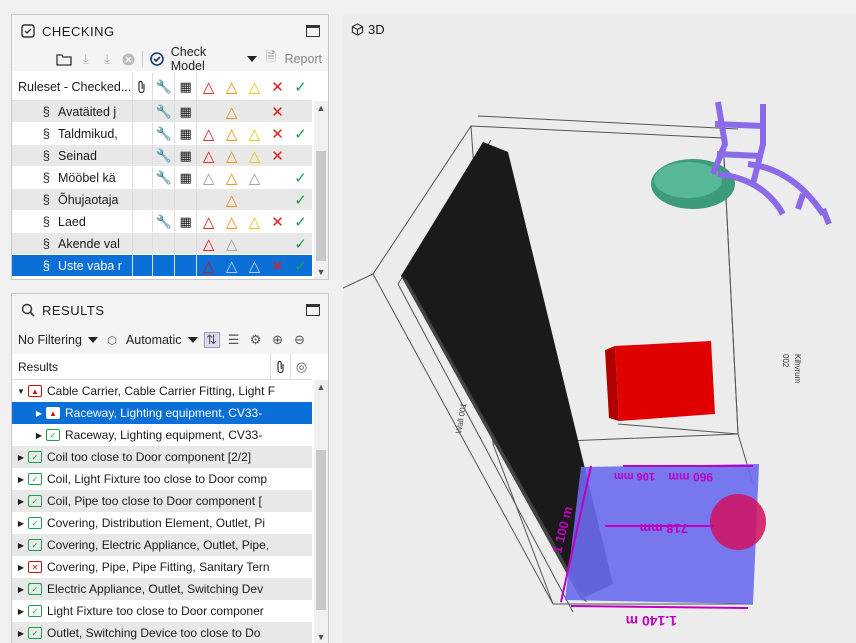 The height and width of the screenshot is (643, 856). I want to click on ruleset-row: § Seinad 🔧 ▦ △ △ △ ✕, so click(162, 156).